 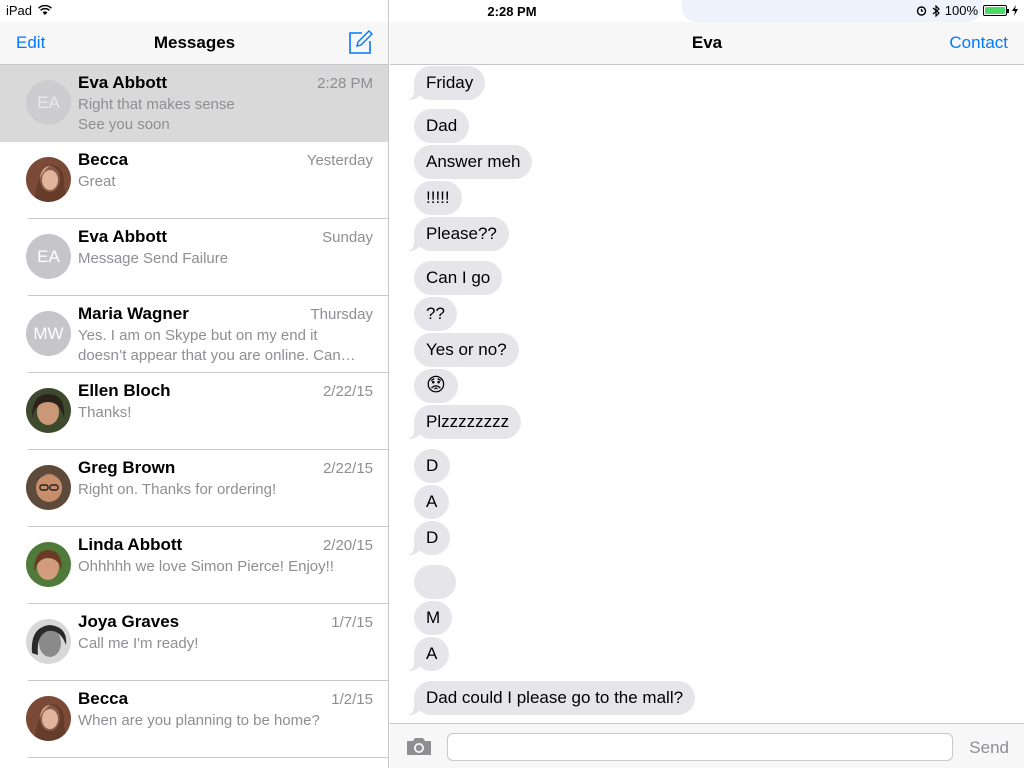 I want to click on conversation-header: Eva Contact, so click(x=707, y=43).